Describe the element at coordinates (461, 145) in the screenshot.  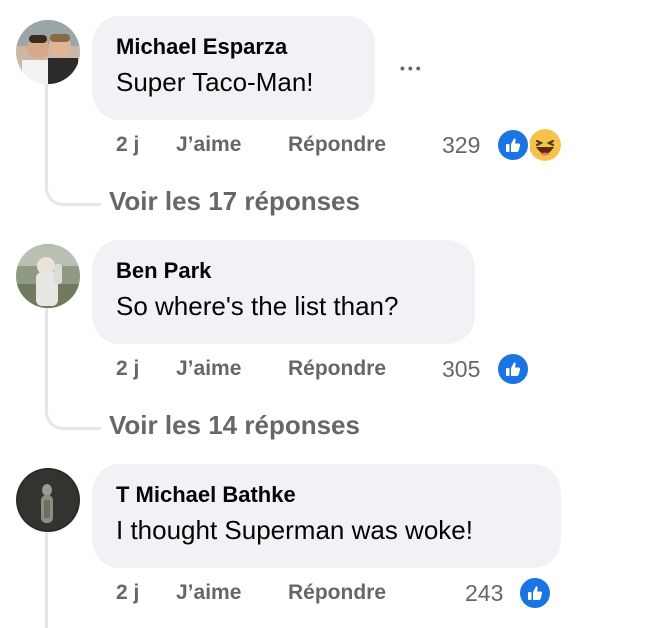
I see `reaction-count: 329` at that location.